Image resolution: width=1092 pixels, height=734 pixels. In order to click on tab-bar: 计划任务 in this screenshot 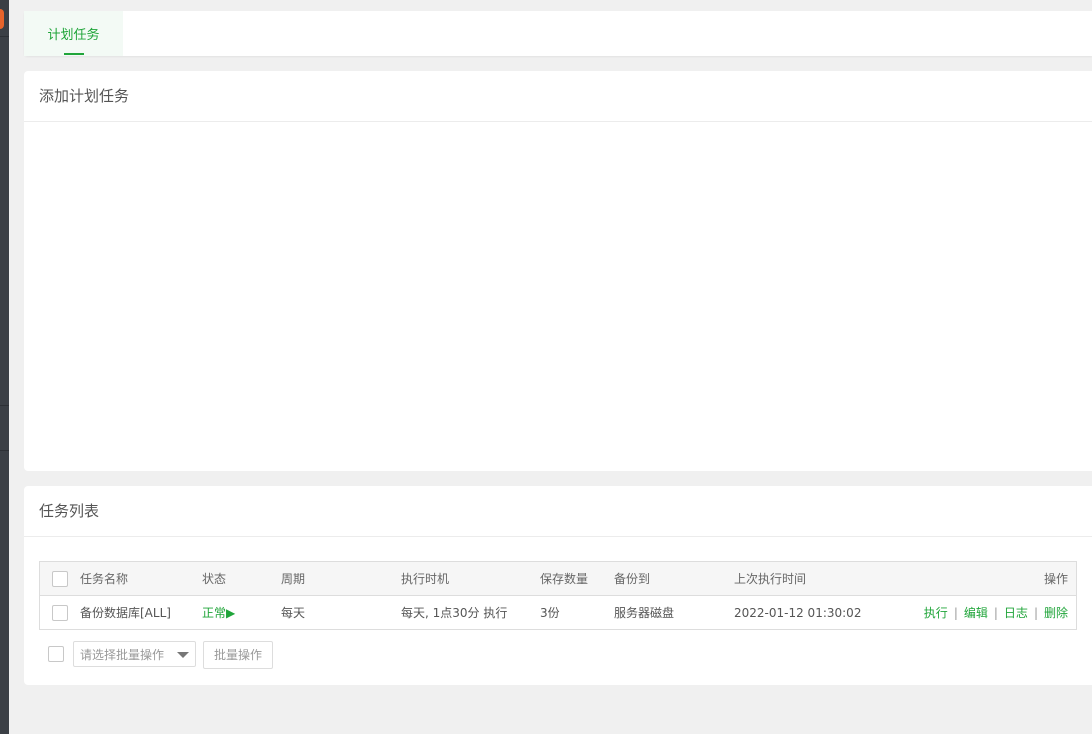, I will do `click(558, 33)`.